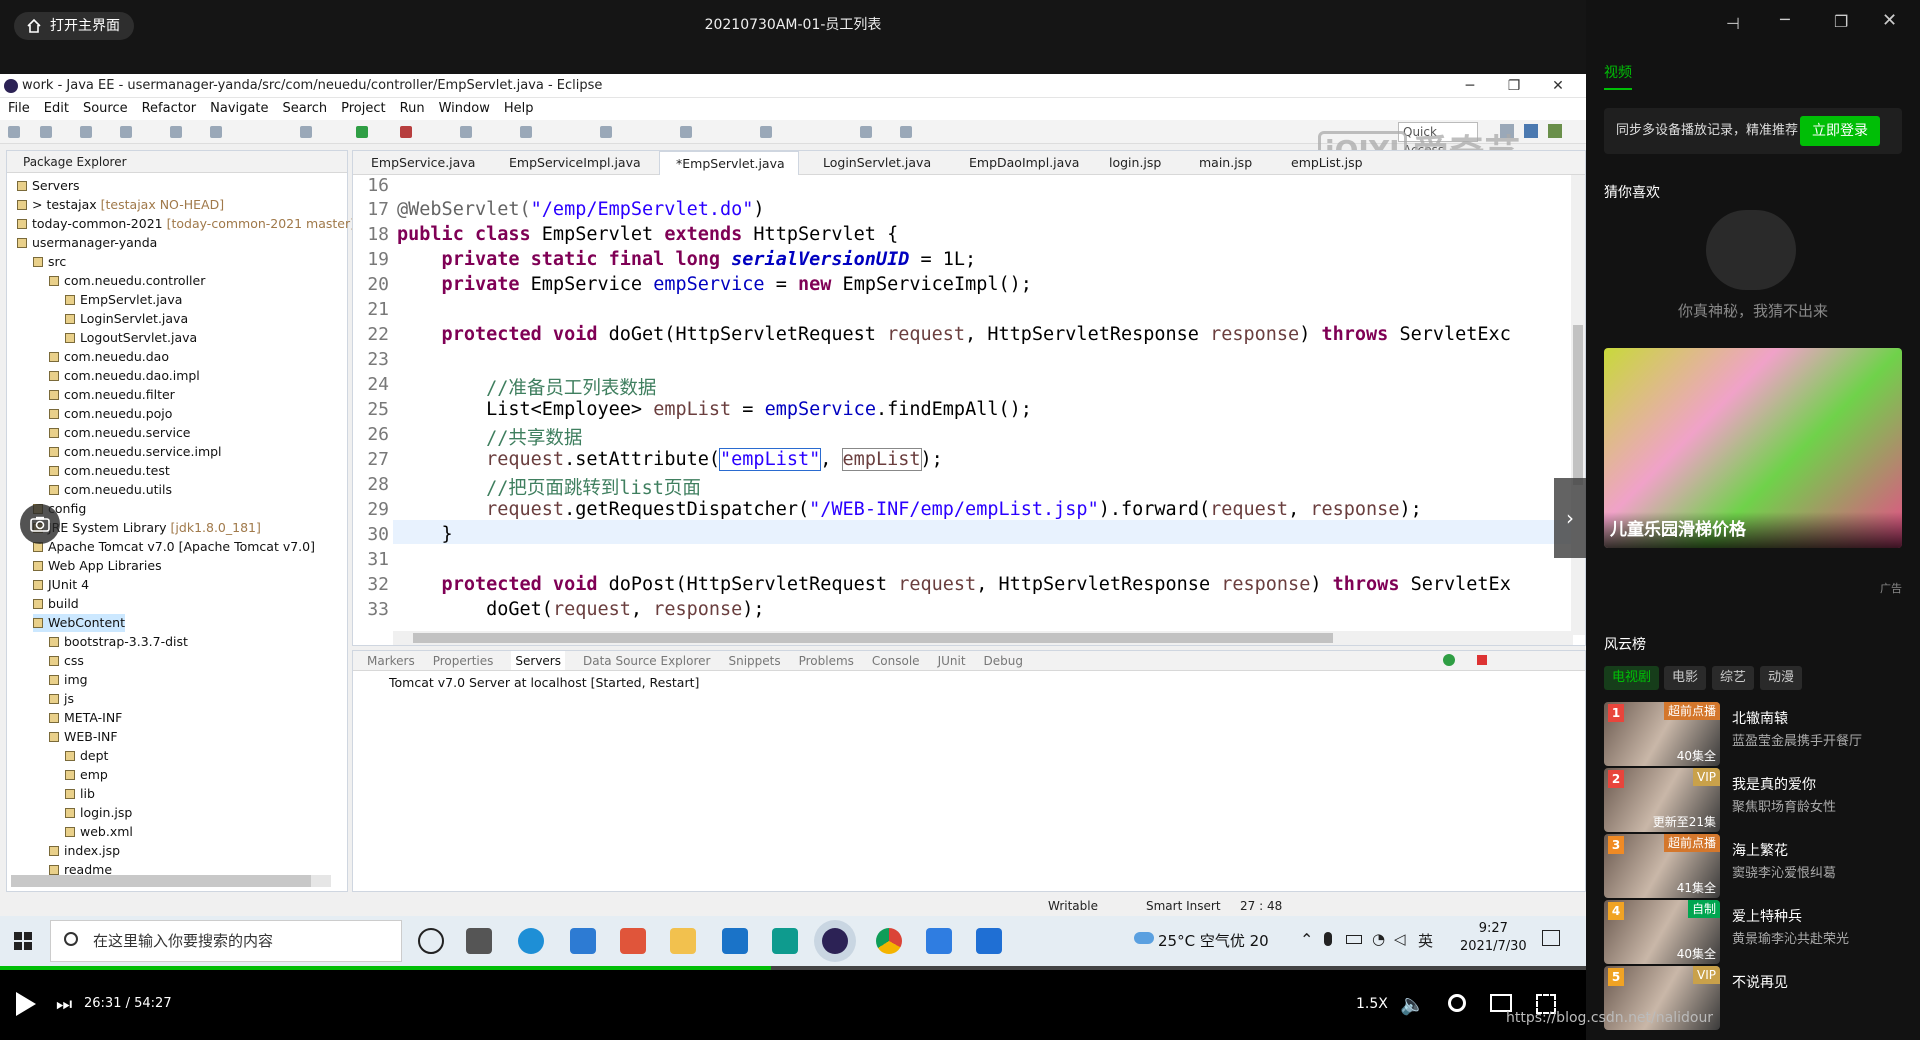 This screenshot has width=1920, height=1040. I want to click on tab-loginservlet: LoginServlet.java, so click(869, 163).